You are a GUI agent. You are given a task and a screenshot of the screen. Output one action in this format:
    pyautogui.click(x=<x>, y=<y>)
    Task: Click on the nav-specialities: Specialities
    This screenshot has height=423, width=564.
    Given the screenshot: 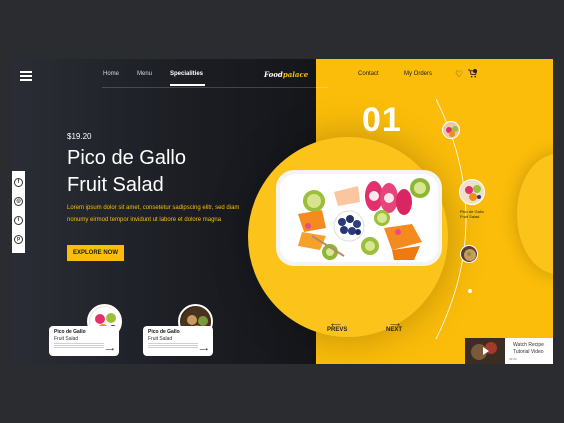 What is the action you would take?
    pyautogui.click(x=186, y=74)
    